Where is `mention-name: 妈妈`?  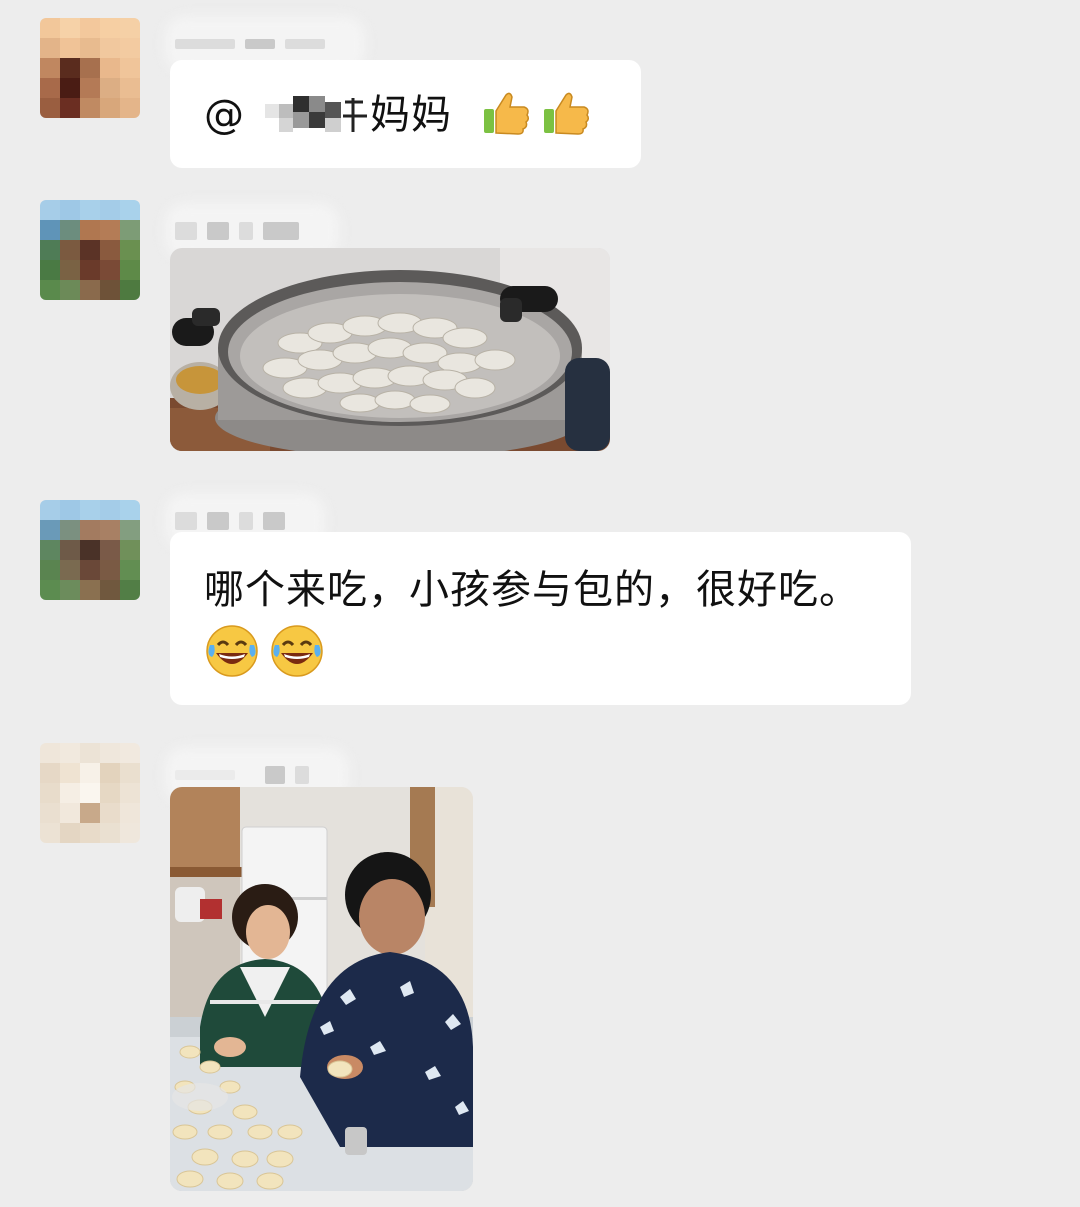
mention-name: 妈妈 is located at coordinates (411, 115).